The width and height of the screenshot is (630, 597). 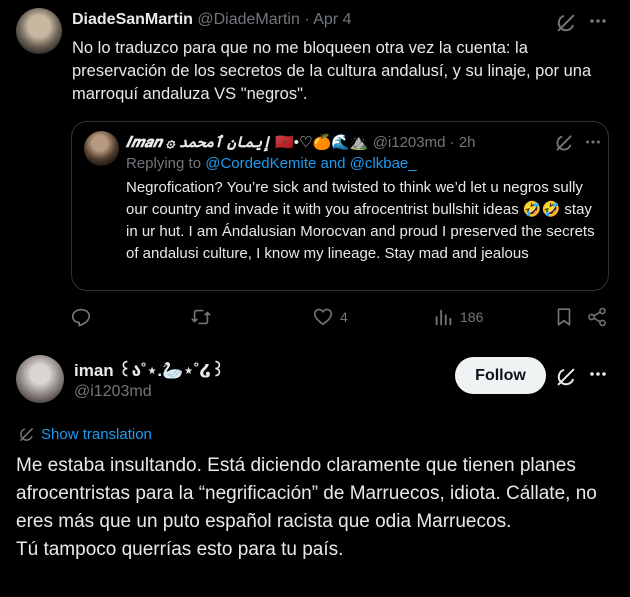 I want to click on show-translation: Show translation, so click(x=85, y=434).